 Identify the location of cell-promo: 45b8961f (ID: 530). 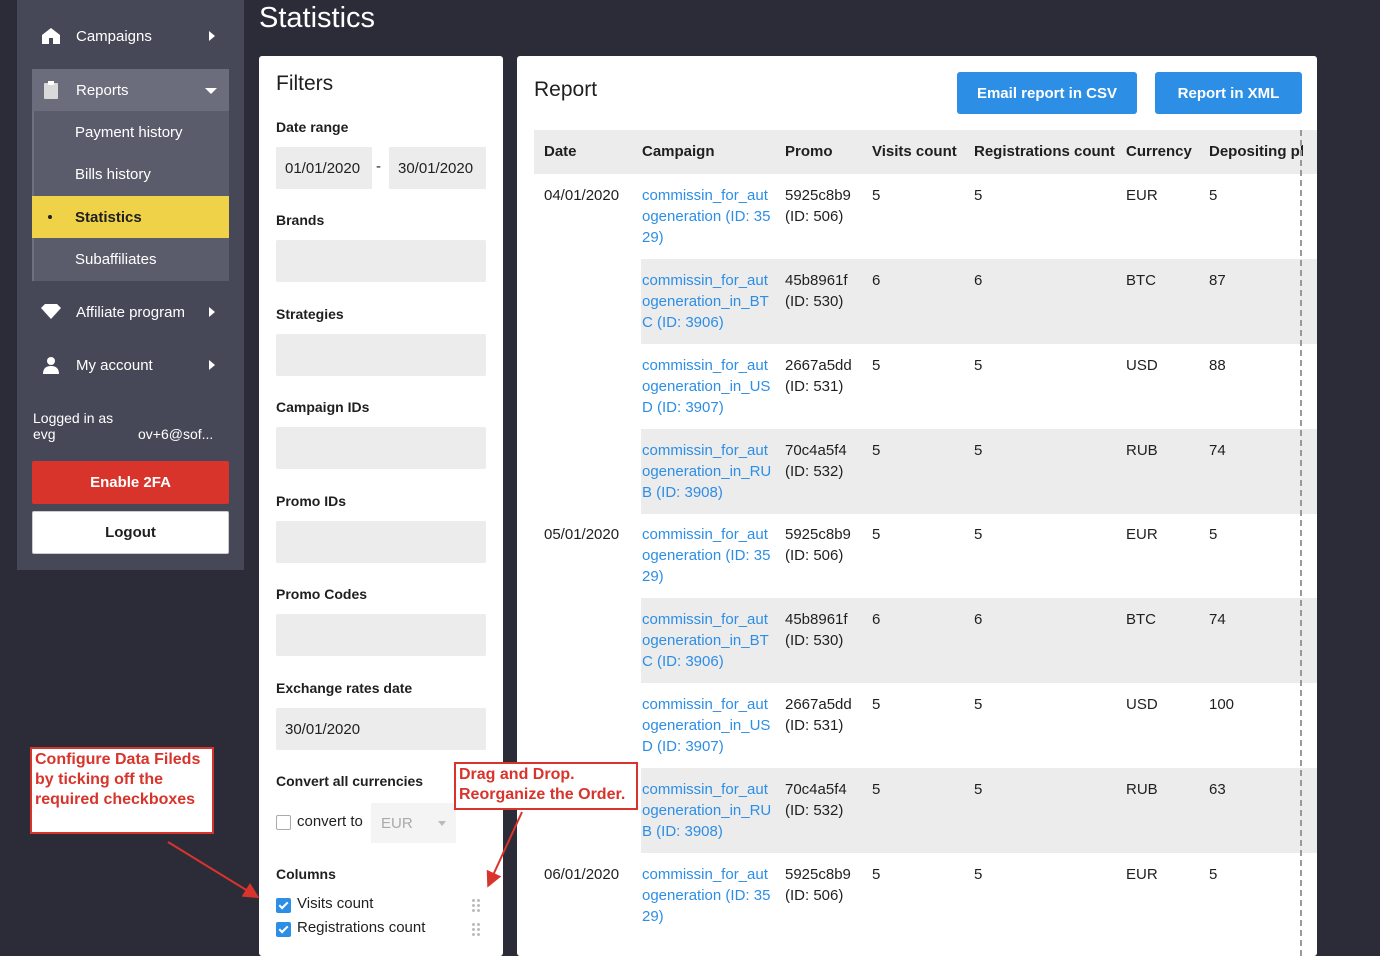
(816, 630).